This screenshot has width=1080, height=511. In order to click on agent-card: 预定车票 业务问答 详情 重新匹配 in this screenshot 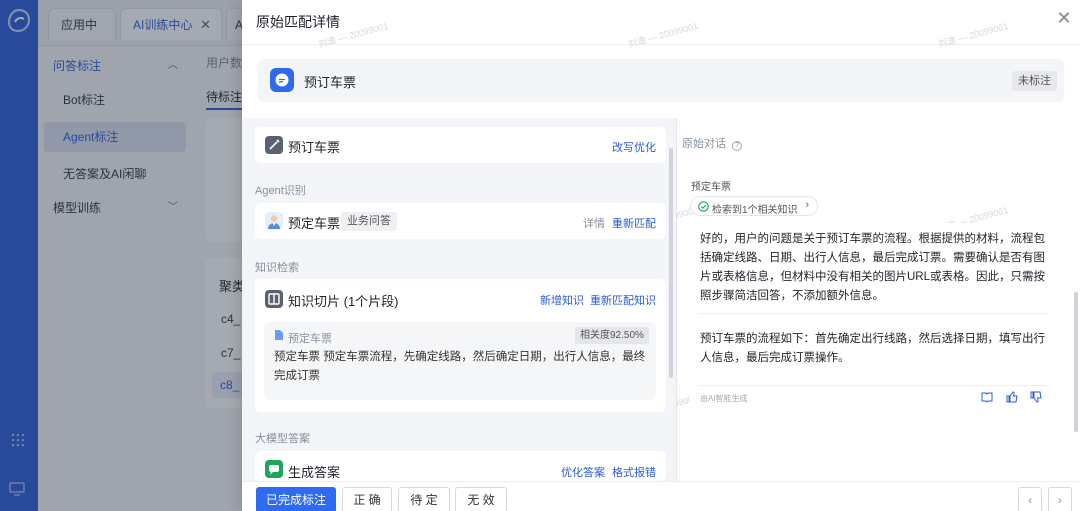, I will do `click(460, 221)`.